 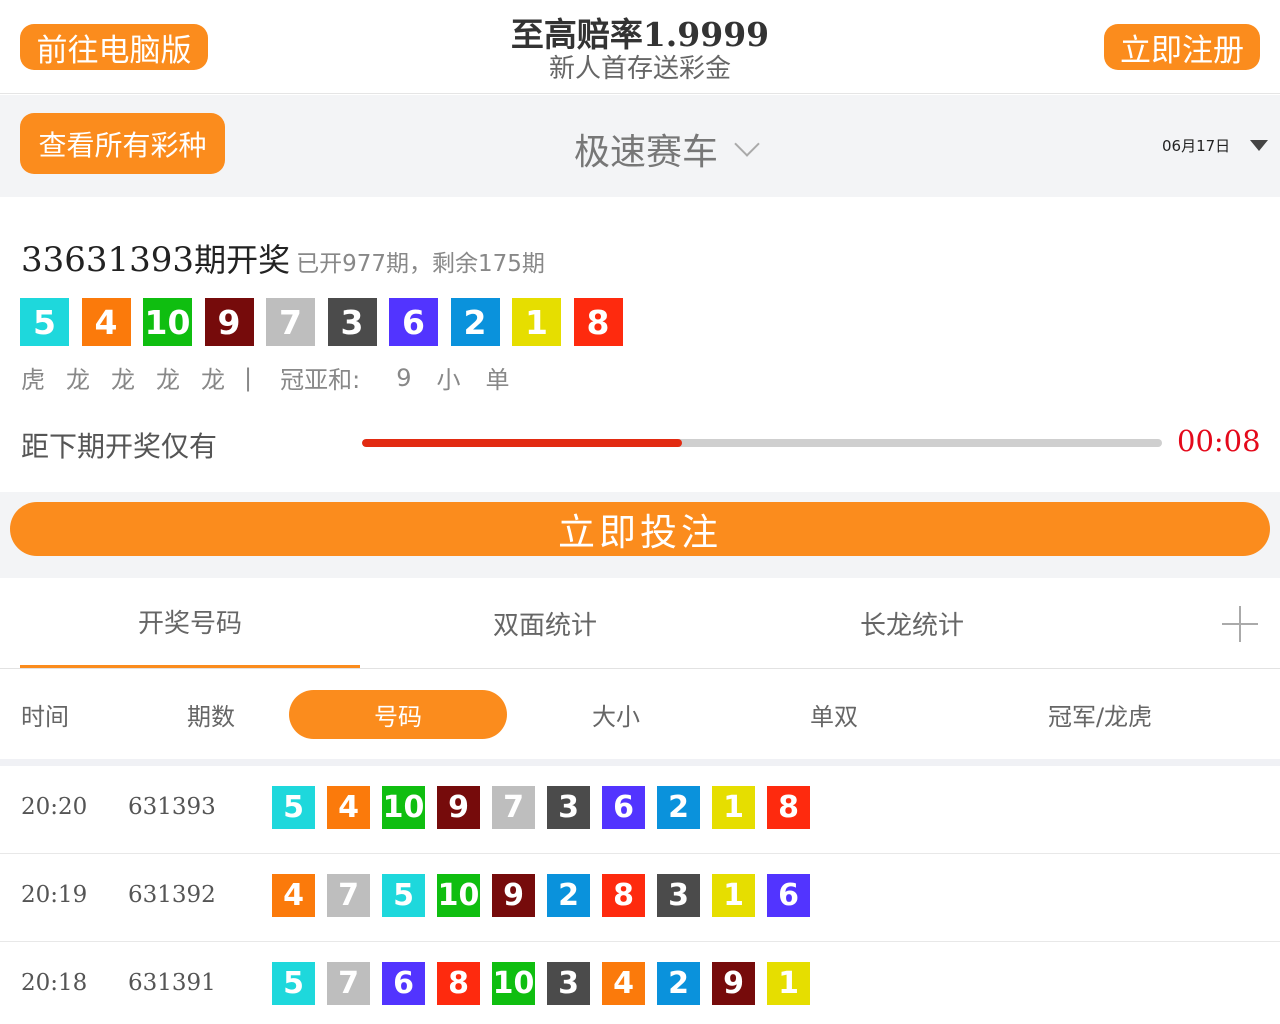 I want to click on date-selector: 06月17日, so click(x=1215, y=145).